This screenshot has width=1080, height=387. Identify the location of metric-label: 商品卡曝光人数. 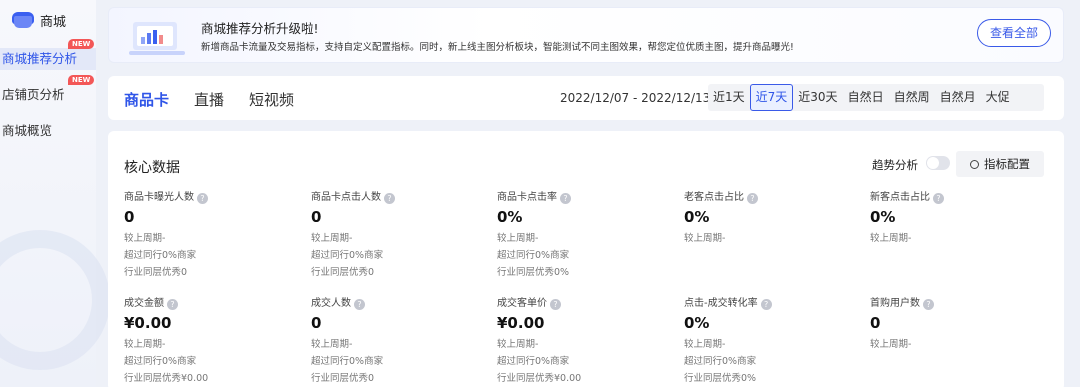
(159, 197).